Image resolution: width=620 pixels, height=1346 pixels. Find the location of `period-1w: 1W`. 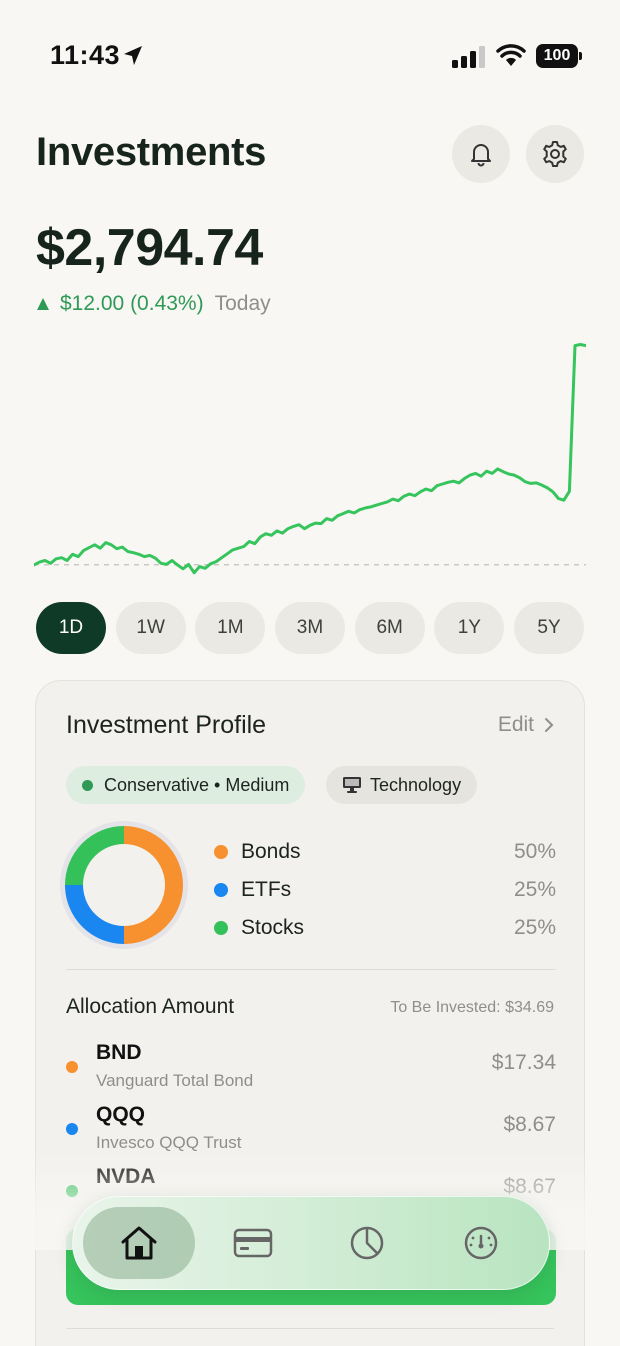

period-1w: 1W is located at coordinates (150, 628).